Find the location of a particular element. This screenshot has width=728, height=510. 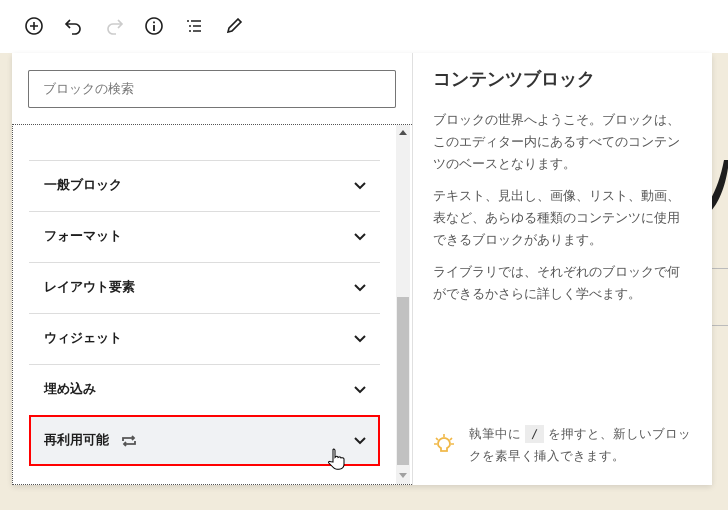

category-item: 一般ブロック is located at coordinates (204, 185).